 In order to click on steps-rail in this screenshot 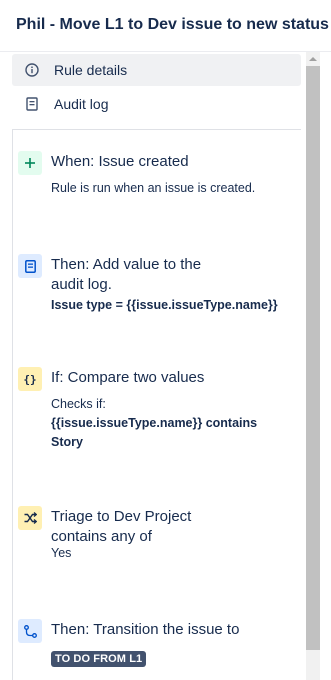, I will do `click(12, 405)`.